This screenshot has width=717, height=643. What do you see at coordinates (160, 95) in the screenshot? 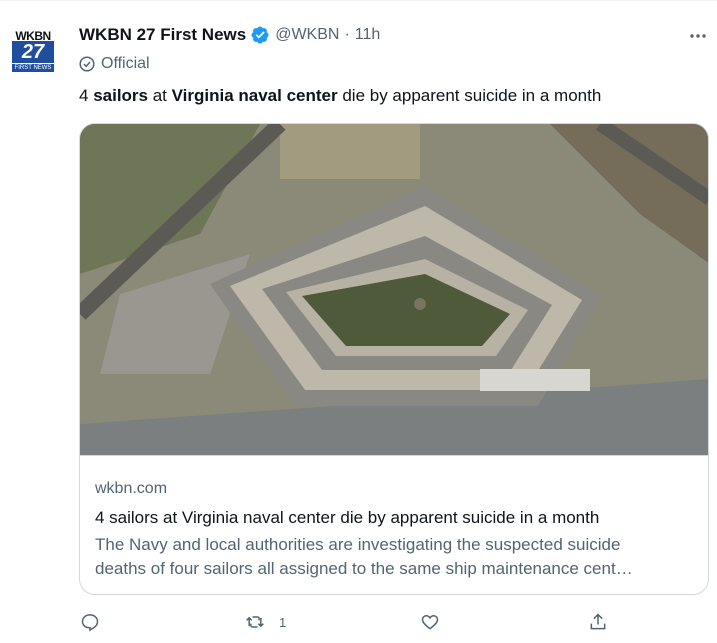
I see `tweet-text-part: at` at bounding box center [160, 95].